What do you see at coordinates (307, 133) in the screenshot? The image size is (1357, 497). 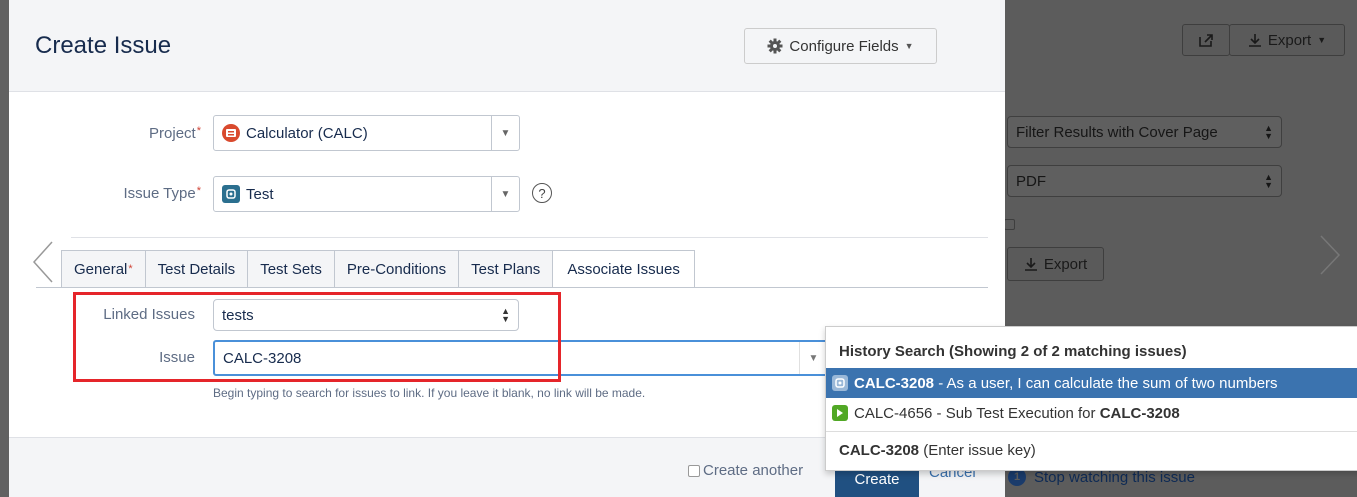 I see `project-value: Calculator (CALC)` at bounding box center [307, 133].